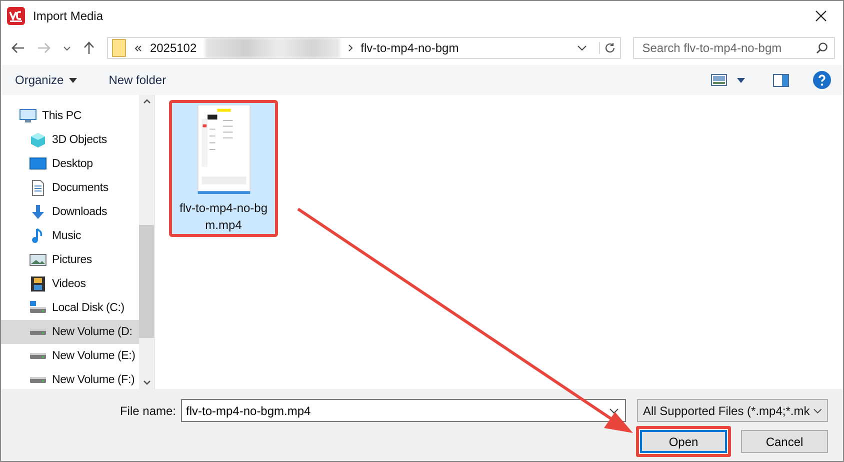  I want to click on sidebar-item: This PC, so click(70, 116).